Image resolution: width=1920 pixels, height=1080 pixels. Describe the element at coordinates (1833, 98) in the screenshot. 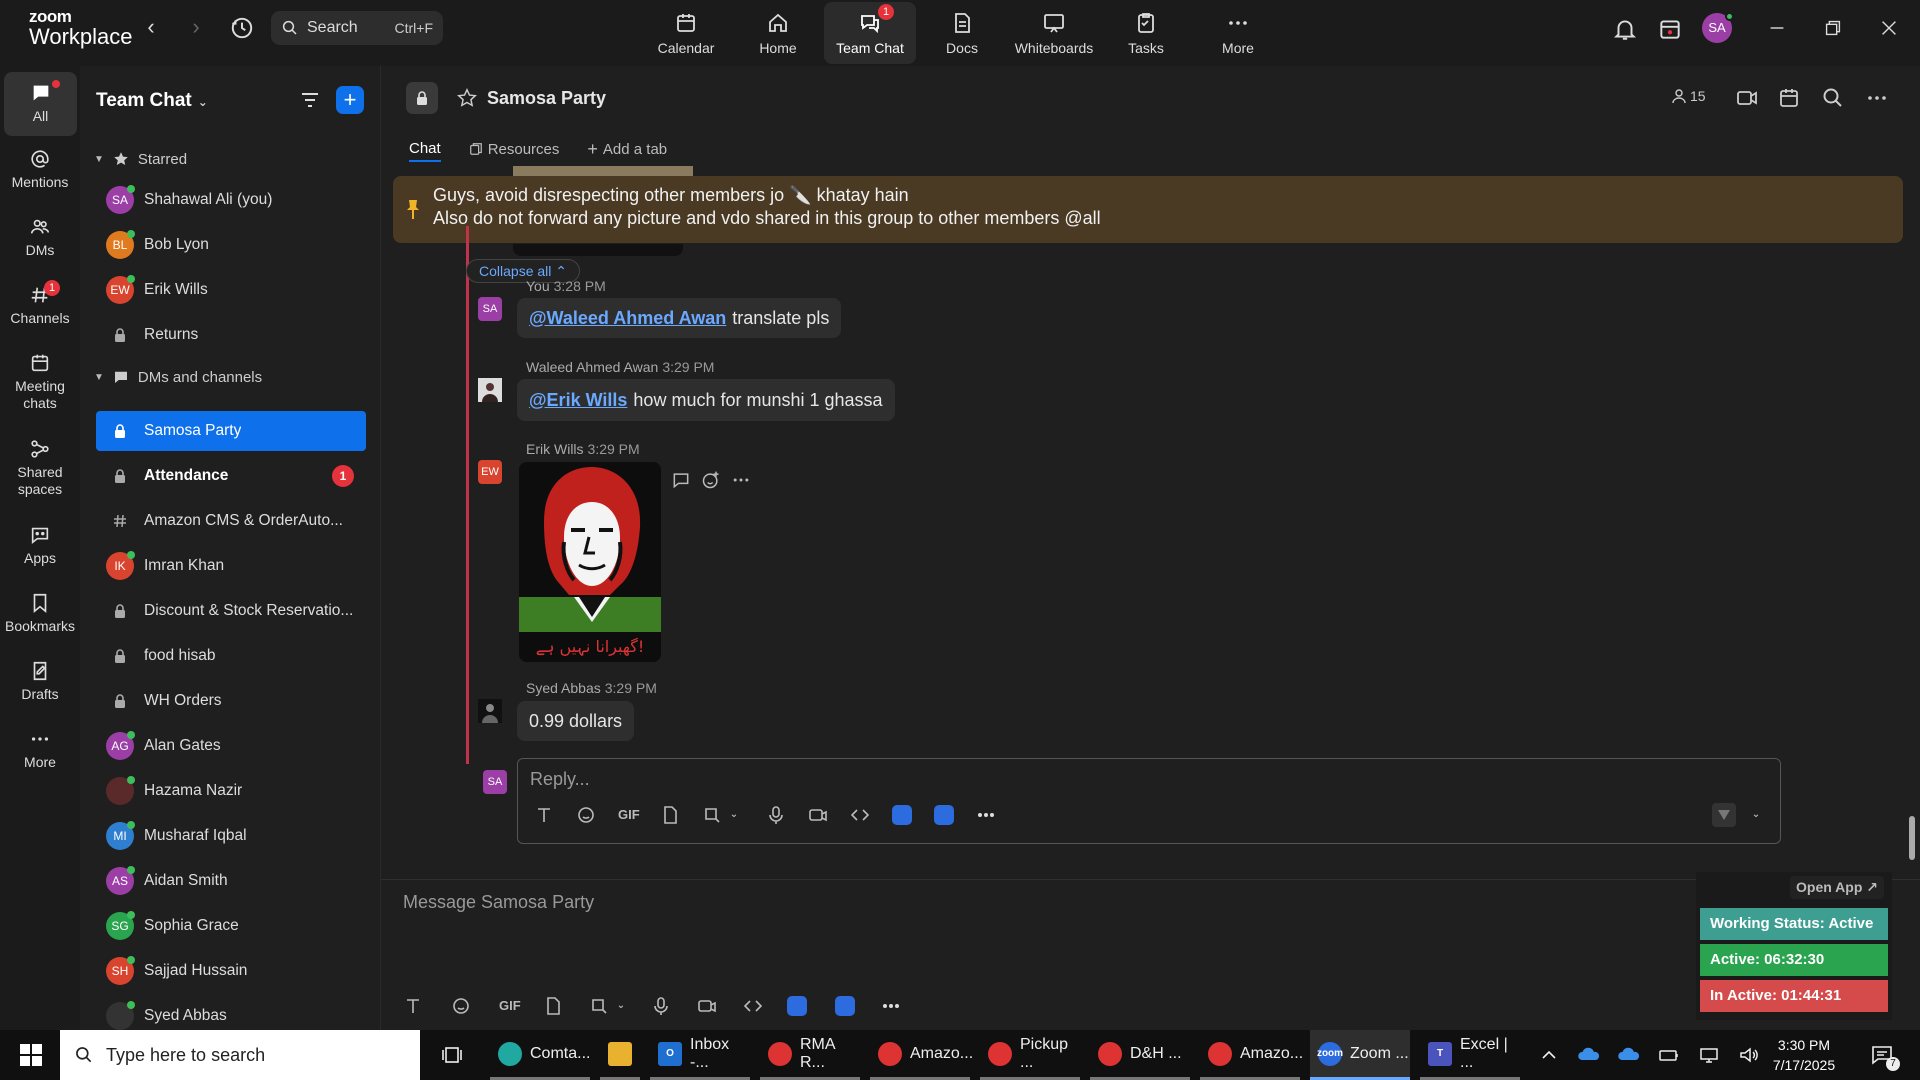

I see `search-icon` at that location.